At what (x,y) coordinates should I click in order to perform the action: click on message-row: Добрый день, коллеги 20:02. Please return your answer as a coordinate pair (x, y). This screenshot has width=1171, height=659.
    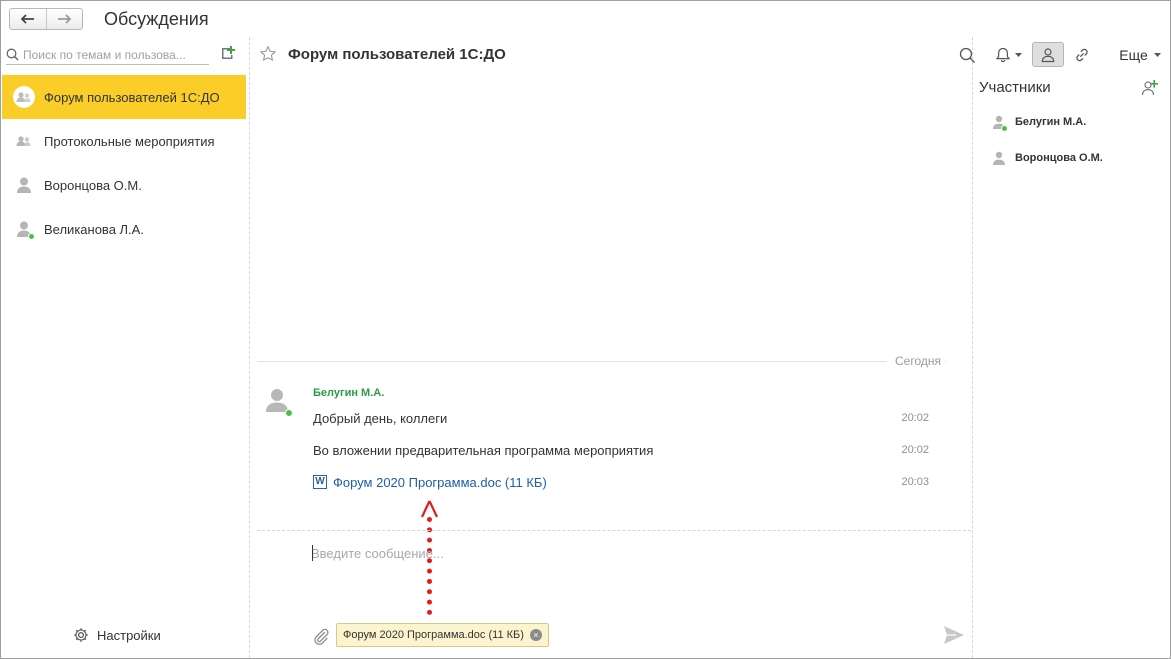
    Looking at the image, I should click on (633, 418).